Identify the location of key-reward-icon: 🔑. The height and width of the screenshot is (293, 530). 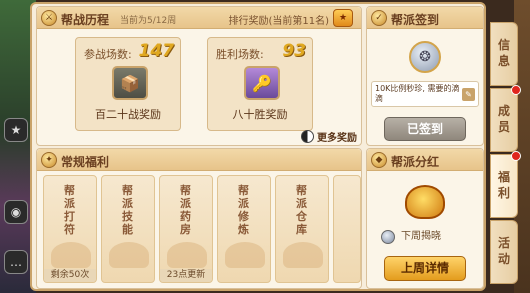
(262, 83).